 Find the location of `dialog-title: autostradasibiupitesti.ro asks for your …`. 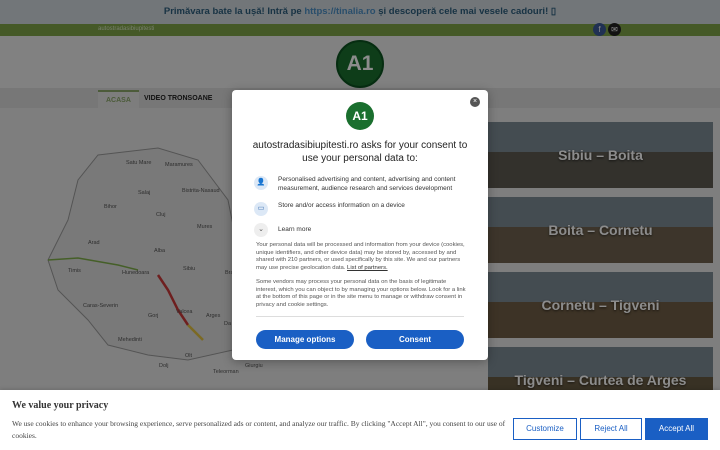

dialog-title: autostradasibiupitesti.ro asks for your … is located at coordinates (360, 152).